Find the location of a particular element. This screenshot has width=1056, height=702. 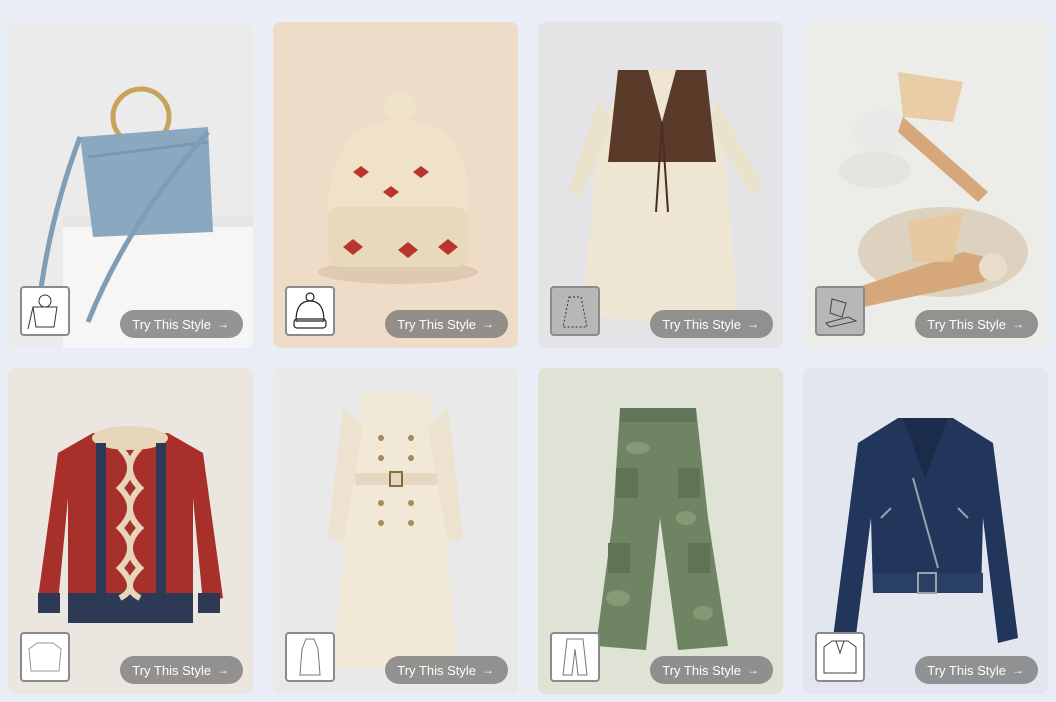

style-card-trench-coat-dress: Try This Style → is located at coordinates (395, 531).